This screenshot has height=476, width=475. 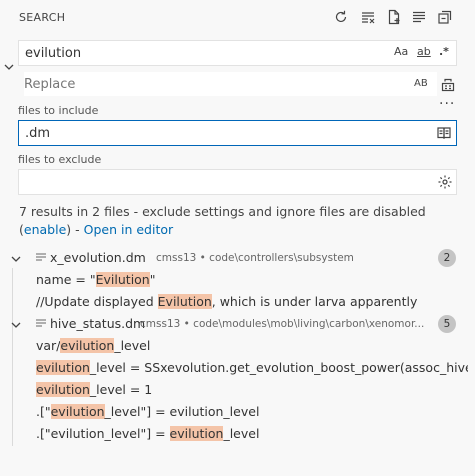 I want to click on new-search-editor-icon, so click(x=394, y=17).